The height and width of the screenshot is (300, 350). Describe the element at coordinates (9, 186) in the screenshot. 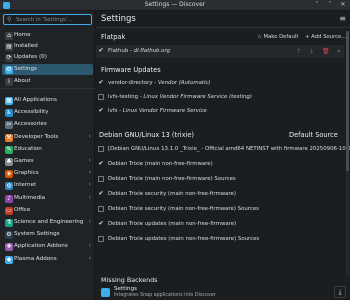

I see `internet-icon: ◍` at that location.